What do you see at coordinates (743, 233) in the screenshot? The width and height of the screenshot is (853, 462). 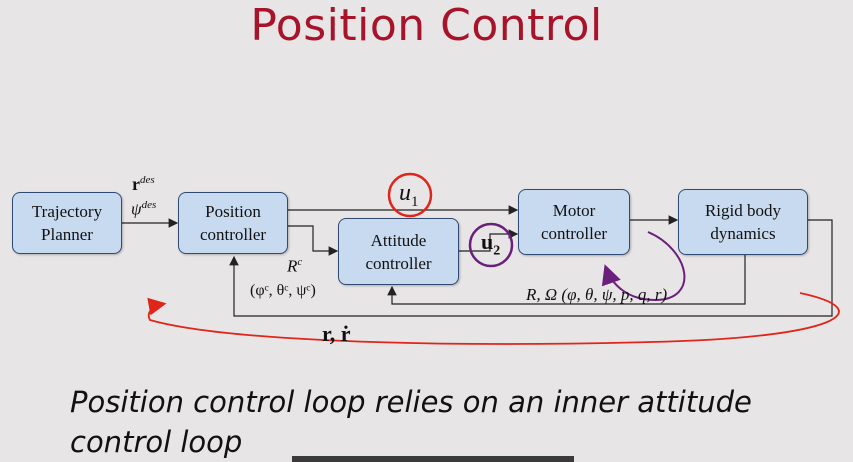 I see `rigid-body-dynamics-line2: dynamics` at bounding box center [743, 233].